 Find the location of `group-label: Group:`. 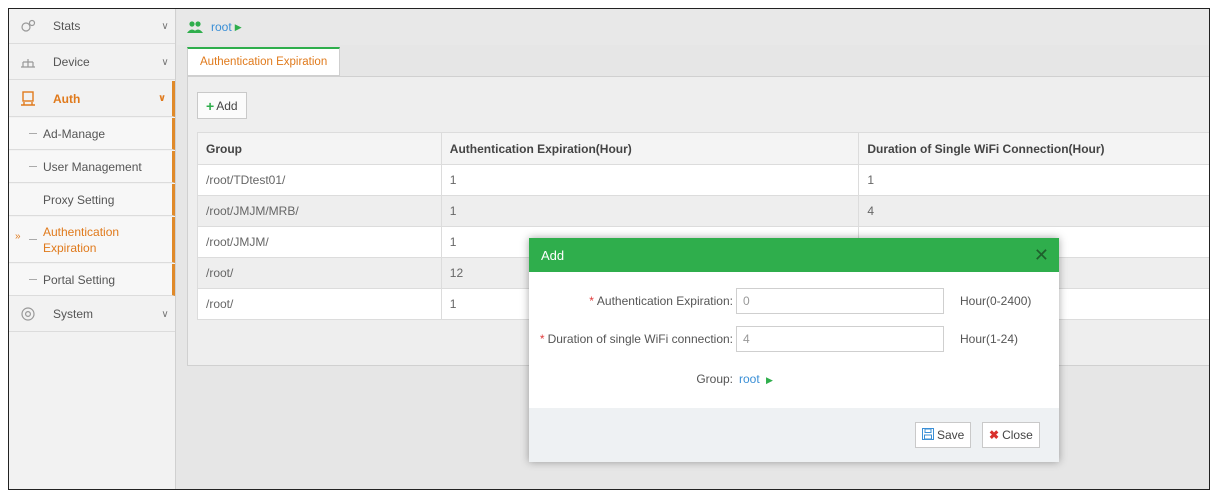

group-label: Group: is located at coordinates (714, 379).